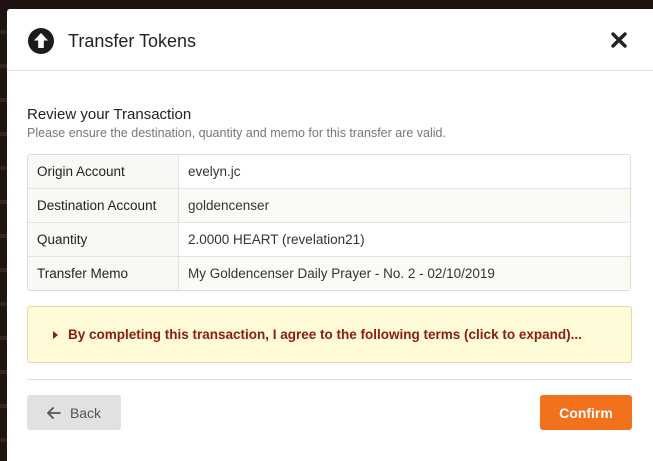 This screenshot has width=653, height=461. I want to click on caret-right-icon, so click(55, 334).